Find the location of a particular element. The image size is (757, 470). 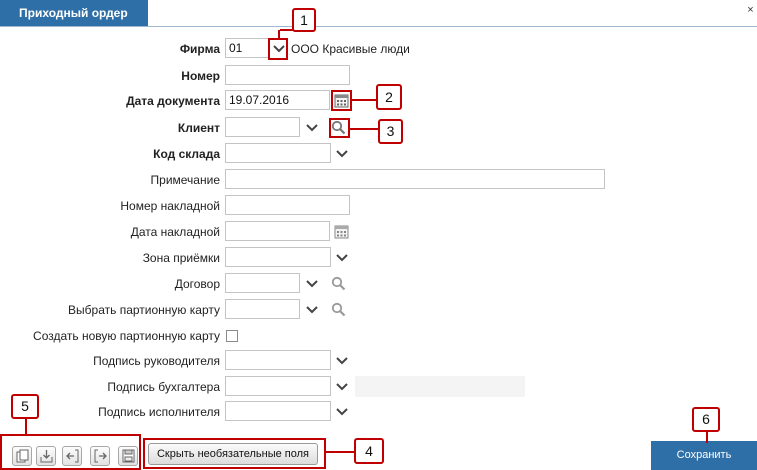

klient-label: Клиент is located at coordinates (198, 128).